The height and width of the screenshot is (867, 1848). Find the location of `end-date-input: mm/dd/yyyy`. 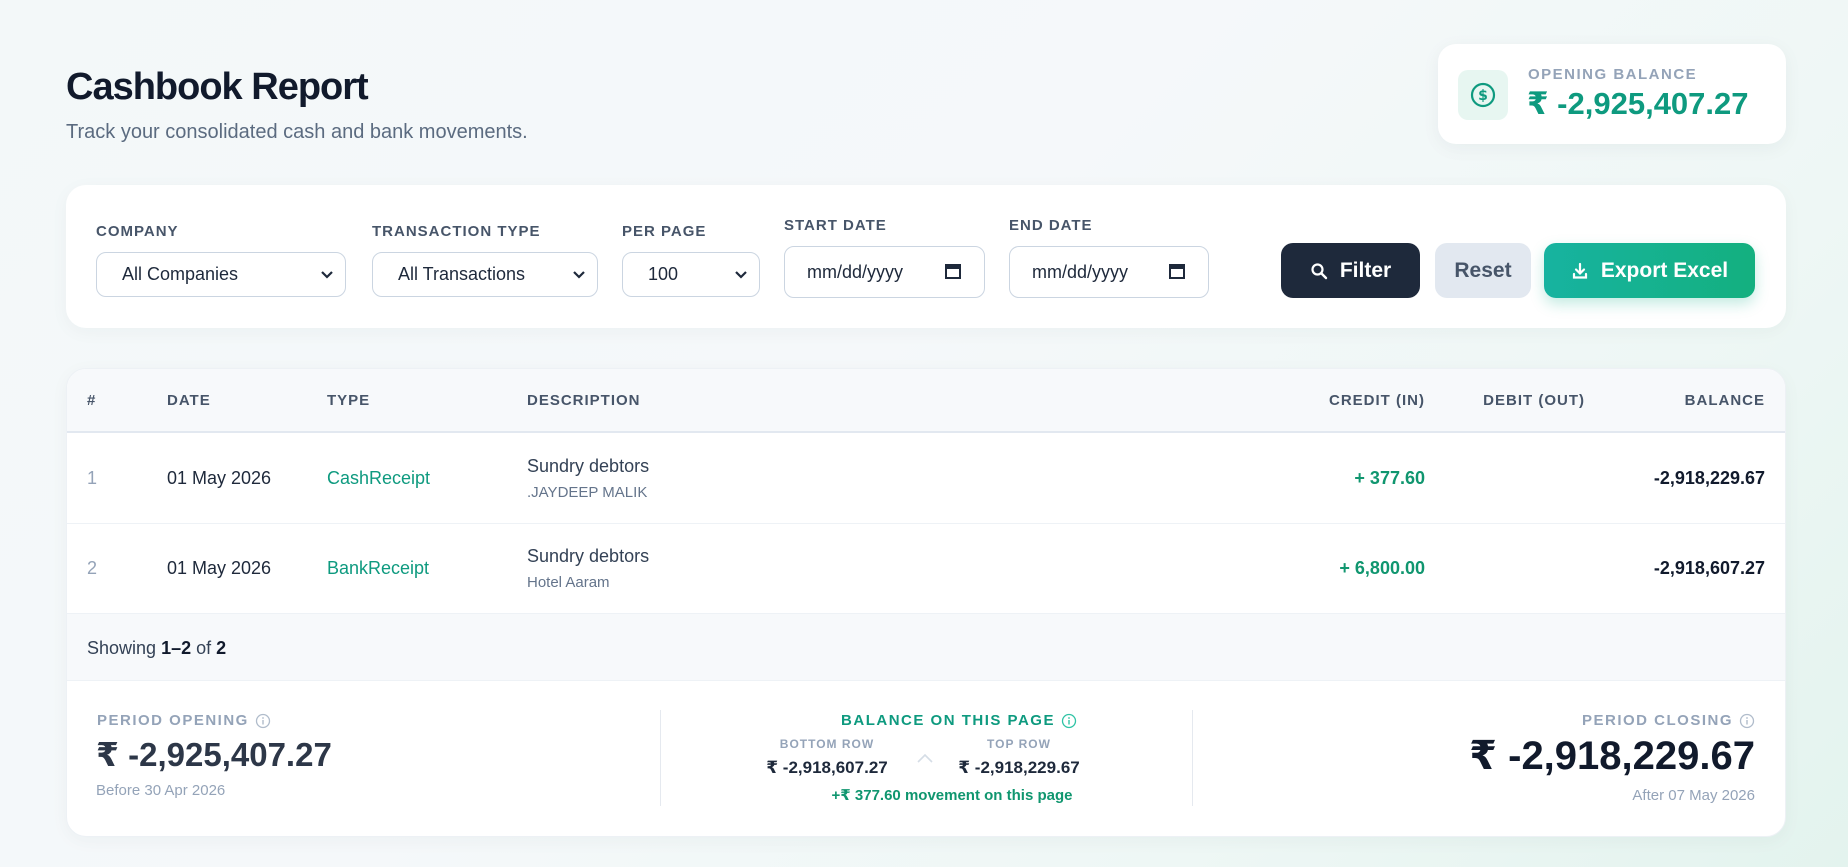

end-date-input: mm/dd/yyyy is located at coordinates (1109, 272).